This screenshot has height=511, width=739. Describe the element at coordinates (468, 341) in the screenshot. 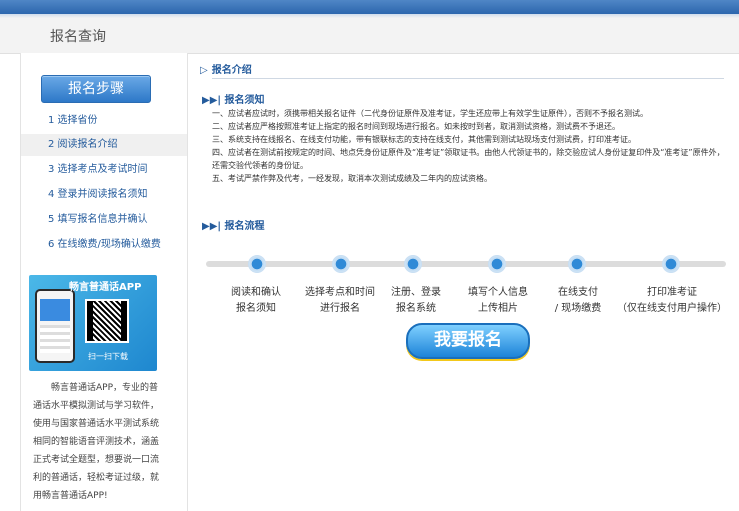

I see `signup-button: 我要报名` at that location.